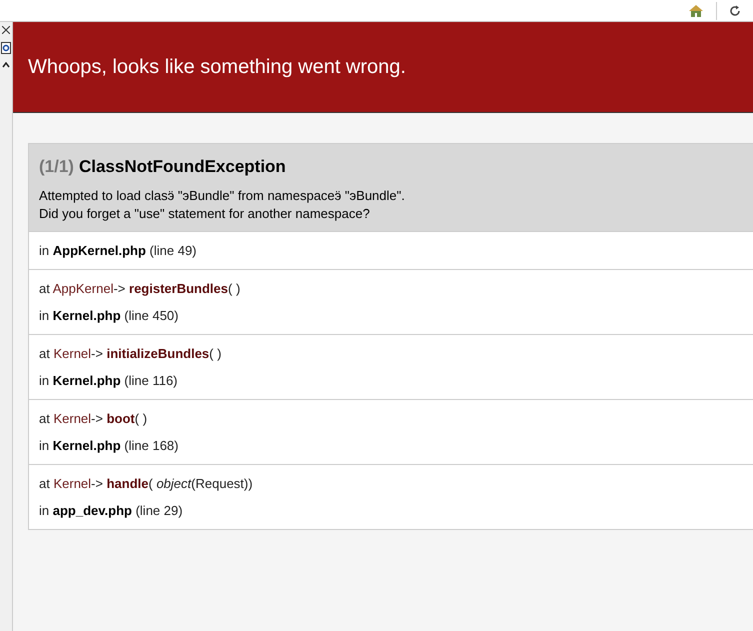 This screenshot has height=631, width=753. Describe the element at coordinates (6, 65) in the screenshot. I see `caret-up-icon` at that location.